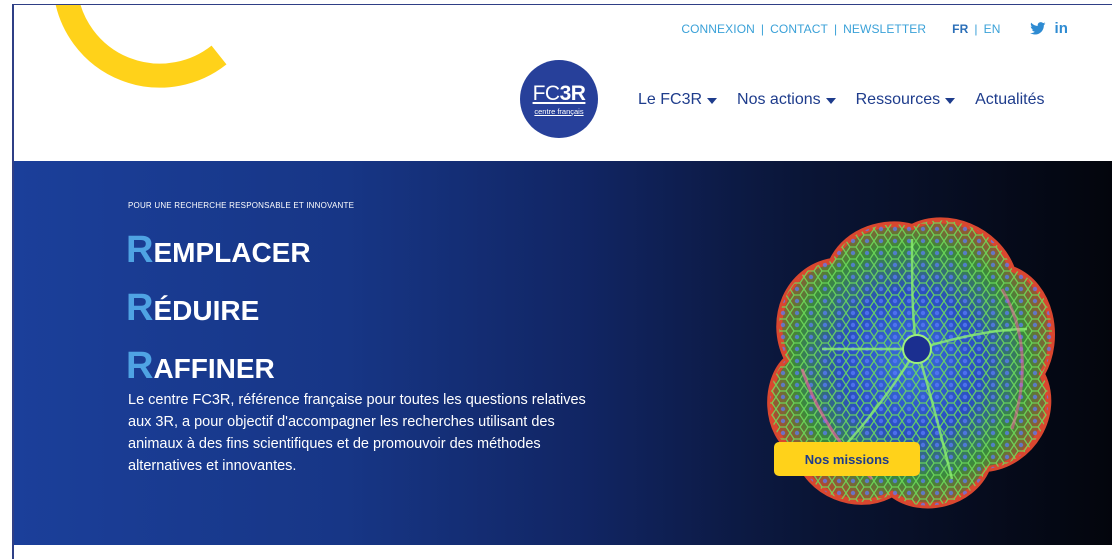  What do you see at coordinates (670, 99) in the screenshot?
I see `nav-item-label: Le FC3R` at bounding box center [670, 99].